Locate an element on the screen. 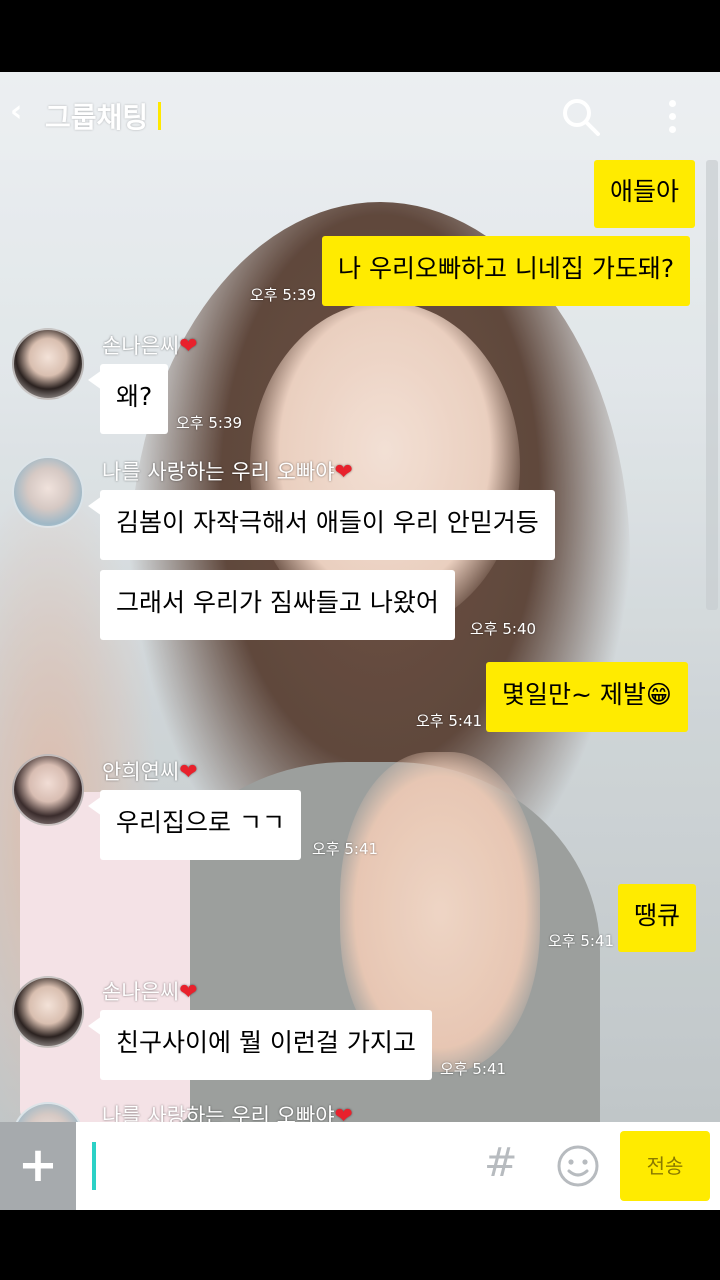  navigation-bar is located at coordinates (360, 1245).